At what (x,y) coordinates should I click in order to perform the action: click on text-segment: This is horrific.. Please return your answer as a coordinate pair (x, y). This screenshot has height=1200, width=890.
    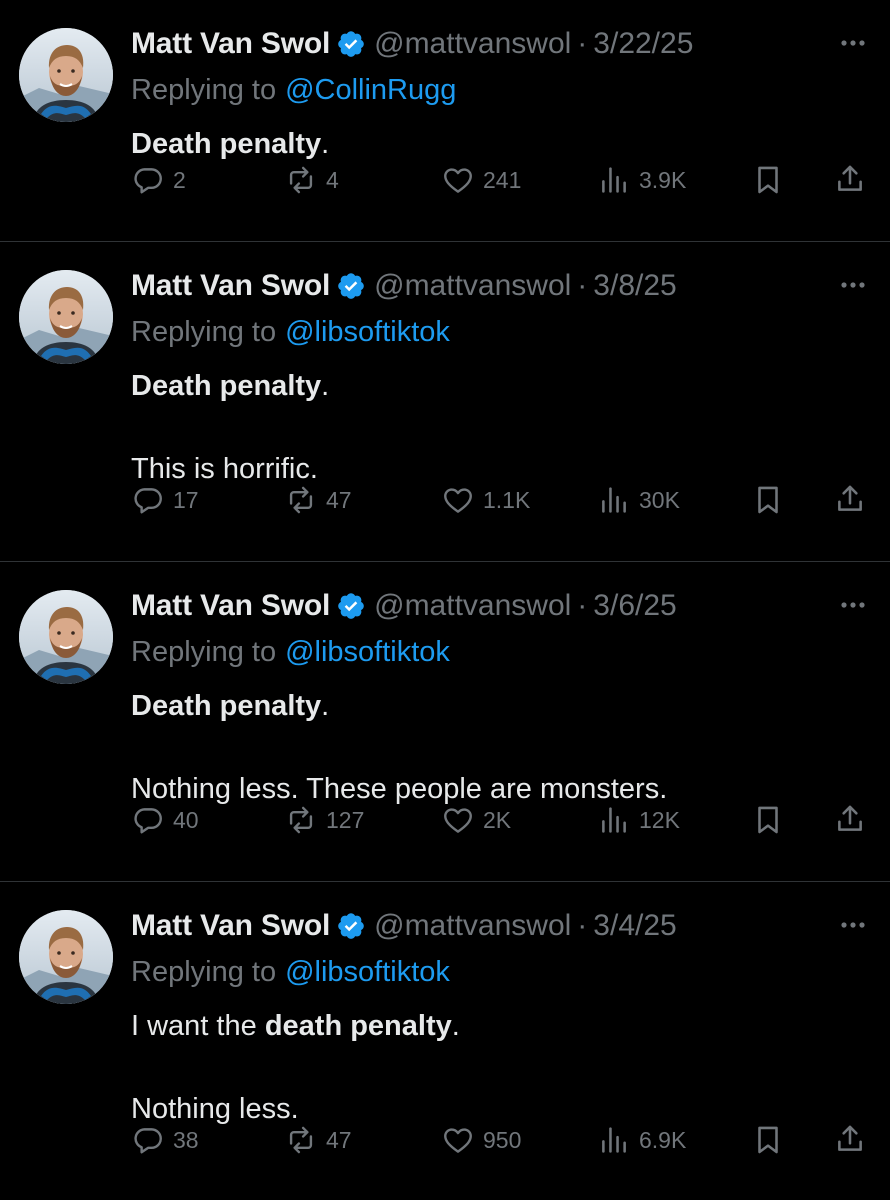
    Looking at the image, I should click on (224, 469).